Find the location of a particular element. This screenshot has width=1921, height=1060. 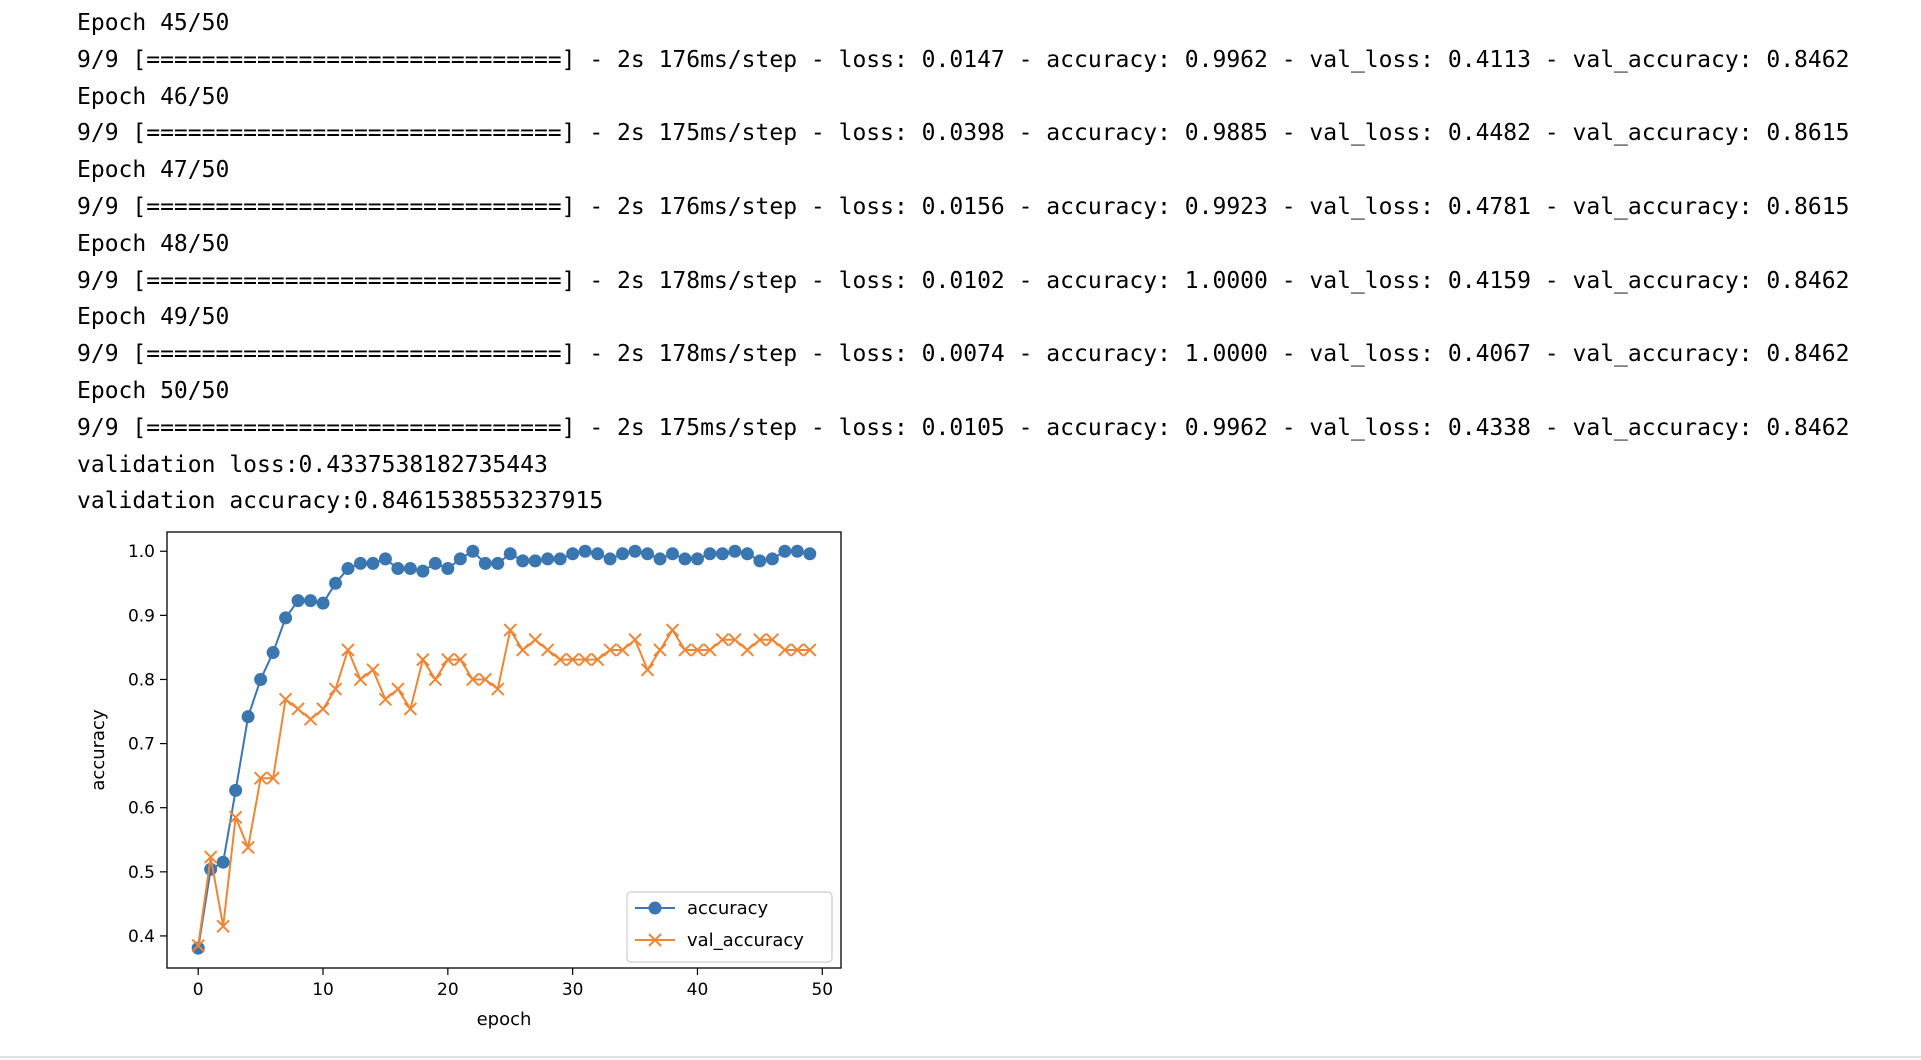

x-axis-label: epoch is located at coordinates (504, 1019).